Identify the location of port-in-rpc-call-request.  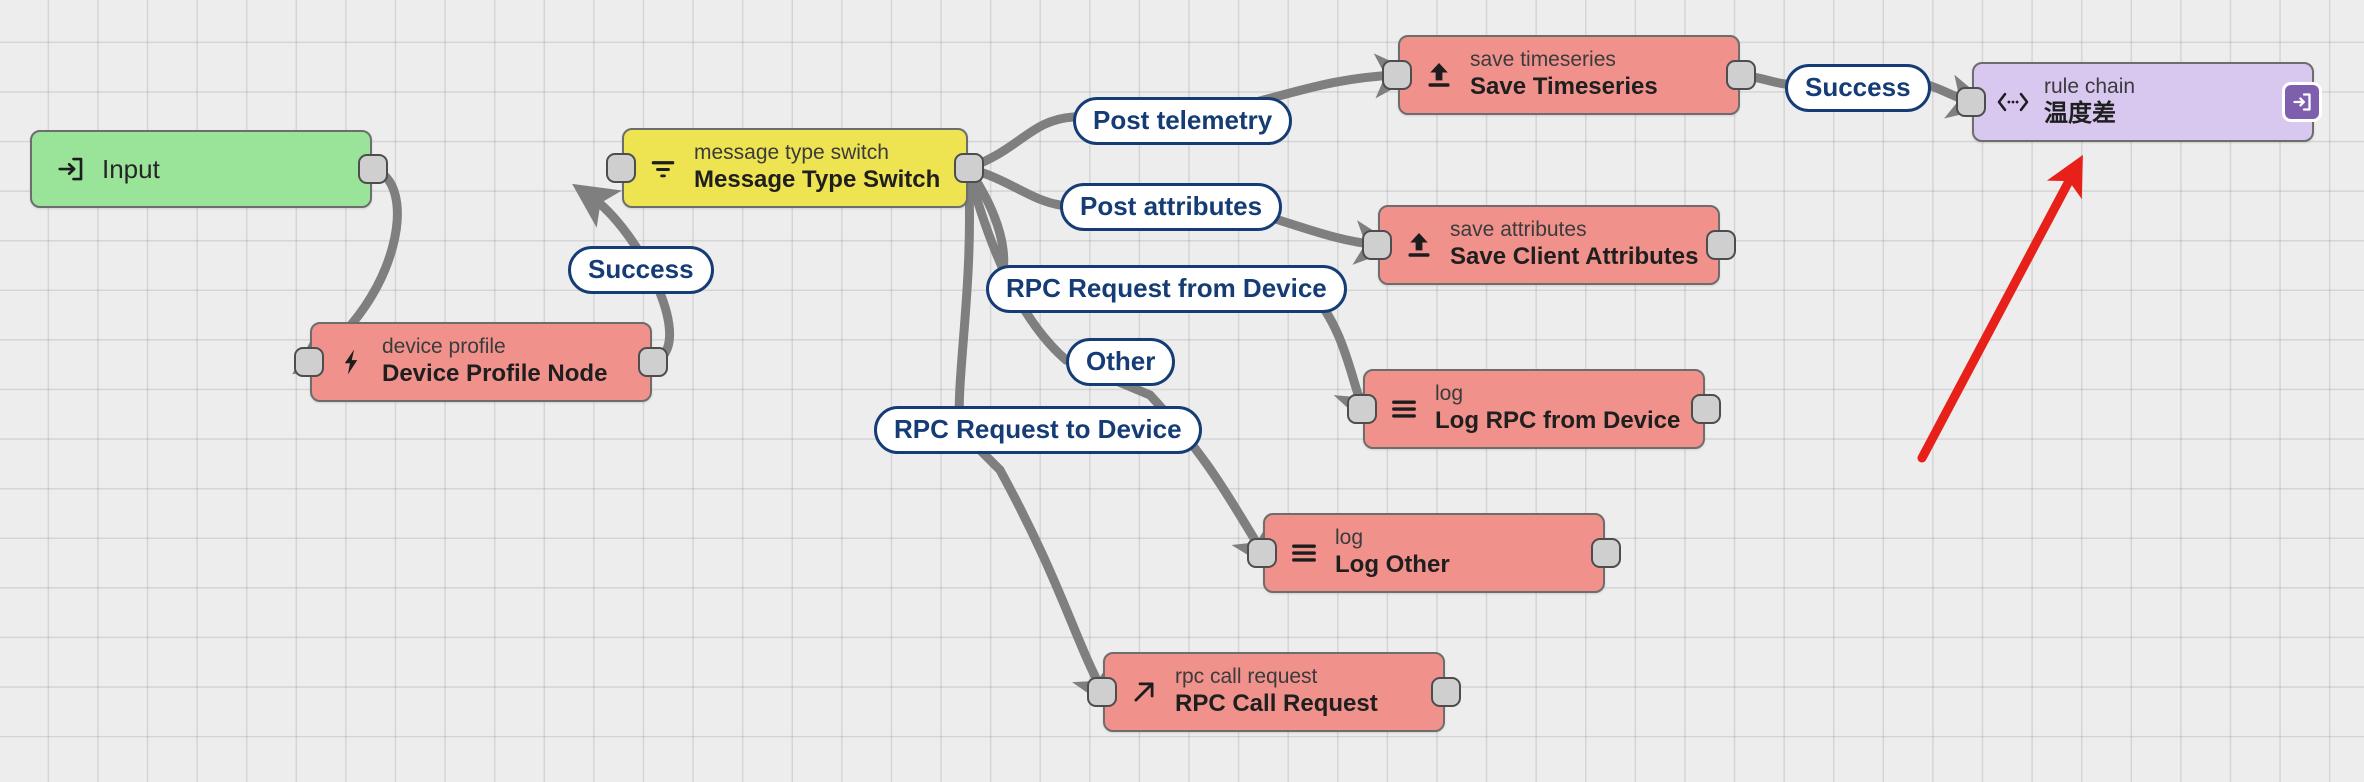
(1102, 692).